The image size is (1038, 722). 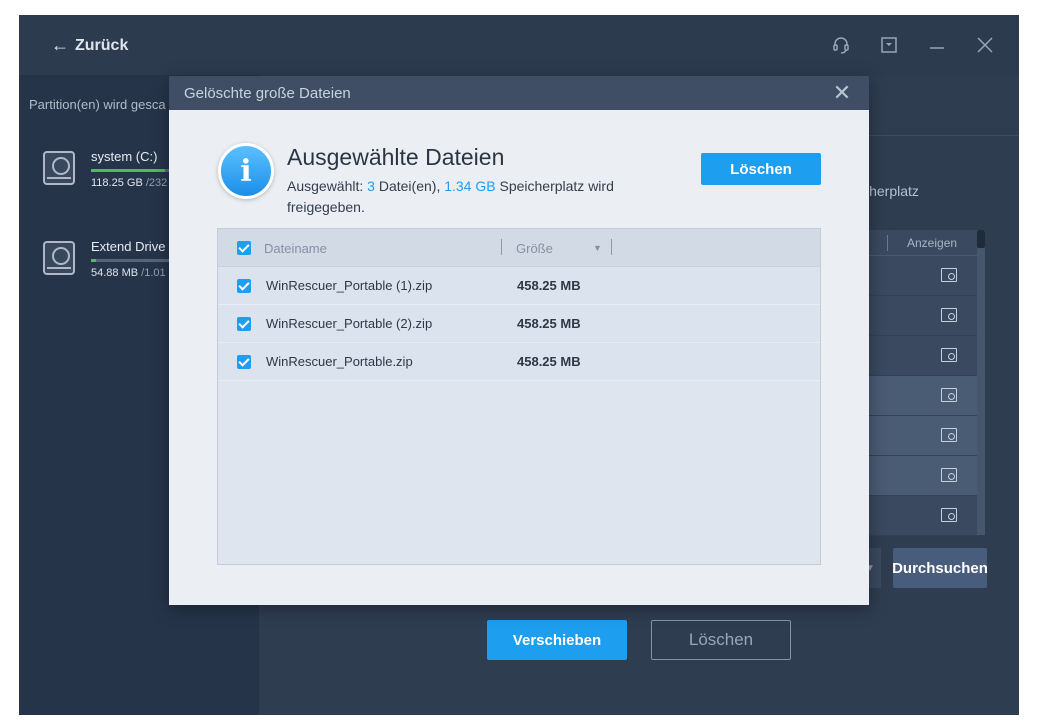 What do you see at coordinates (519, 93) in the screenshot?
I see `dialog-title-bar: Gelöschte große Dateien ✕` at bounding box center [519, 93].